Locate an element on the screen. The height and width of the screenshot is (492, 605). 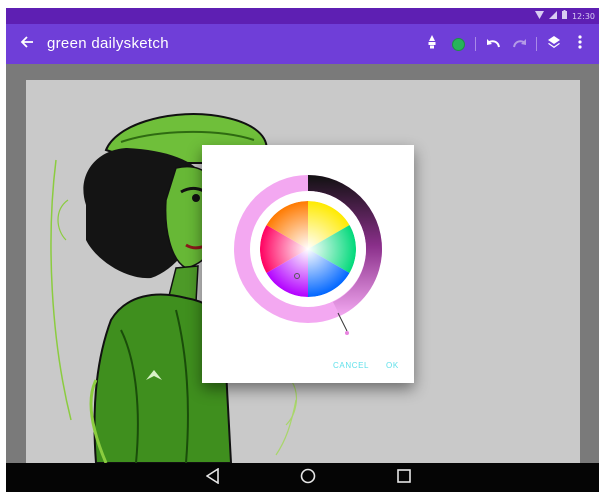
nav-recents-button is located at coordinates (404, 478).